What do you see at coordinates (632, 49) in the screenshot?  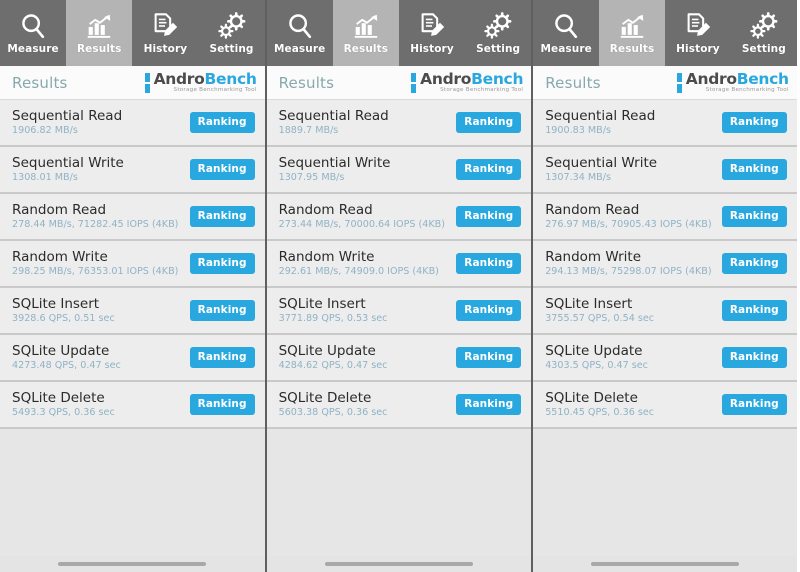 I see `tab-label: Results` at bounding box center [632, 49].